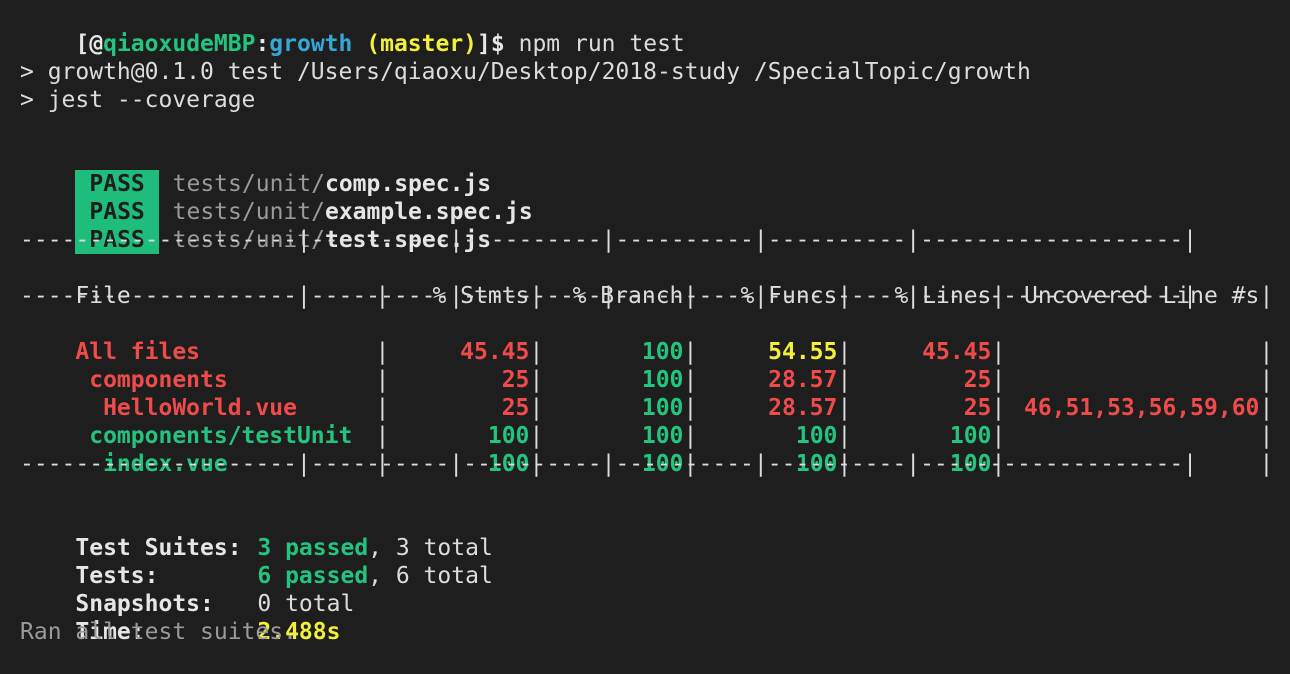  What do you see at coordinates (262, 44) in the screenshot?
I see `prompt-colon: :` at bounding box center [262, 44].